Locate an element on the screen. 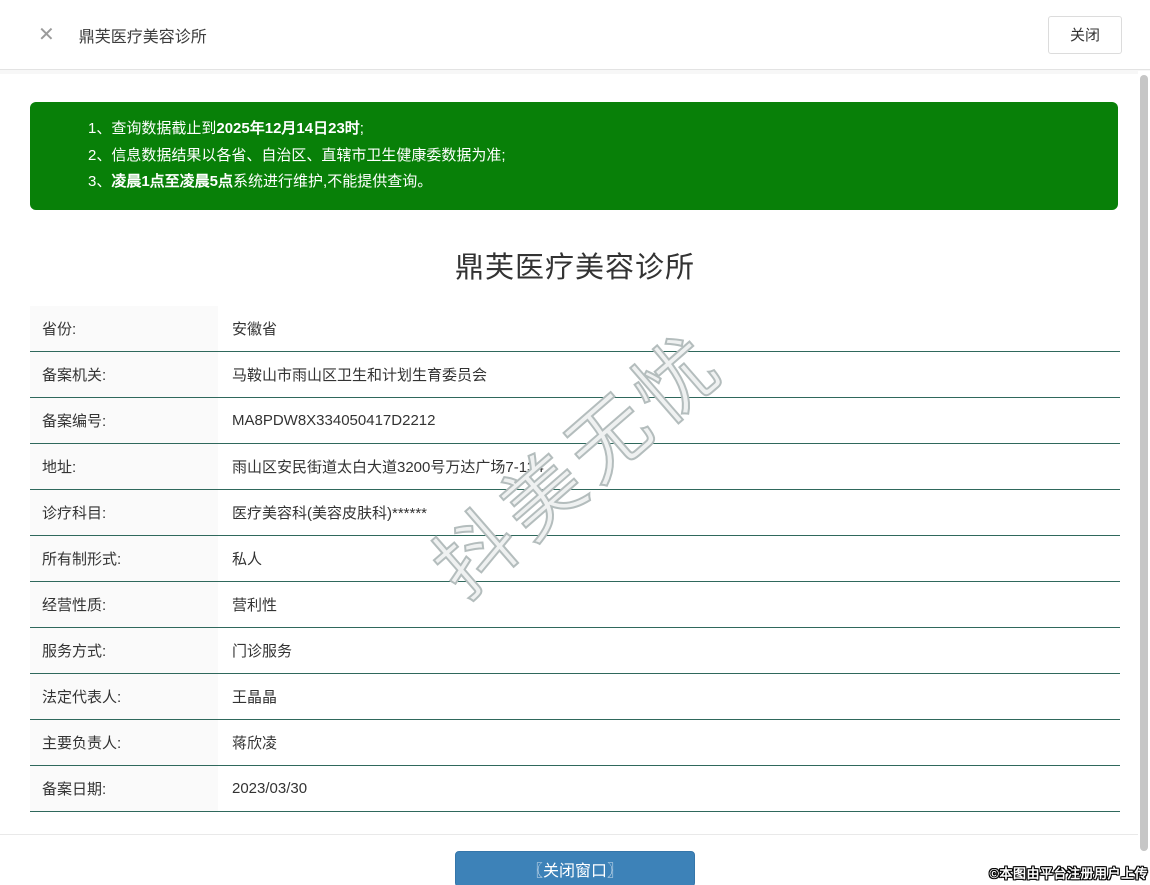 Image resolution: width=1150 pixels, height=885 pixels. field-value: 营利性 is located at coordinates (669, 604).